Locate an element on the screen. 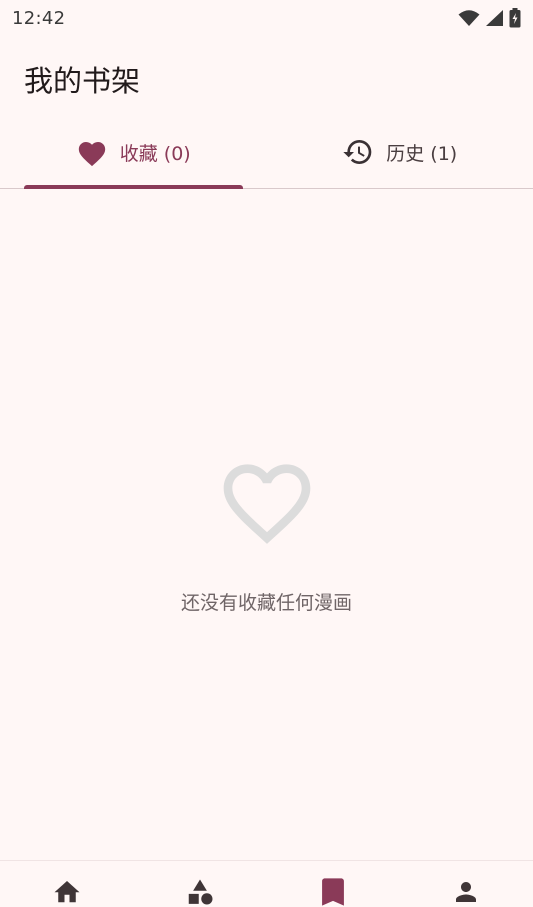 The image size is (533, 907). bookmark-icon is located at coordinates (333, 892).